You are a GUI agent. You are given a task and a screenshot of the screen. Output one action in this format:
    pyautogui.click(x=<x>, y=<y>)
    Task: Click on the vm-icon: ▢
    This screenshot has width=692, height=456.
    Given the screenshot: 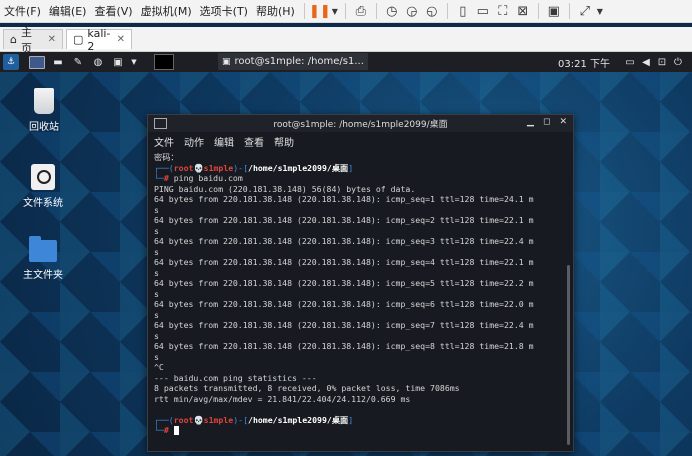 What is the action you would take?
    pyautogui.click(x=78, y=39)
    